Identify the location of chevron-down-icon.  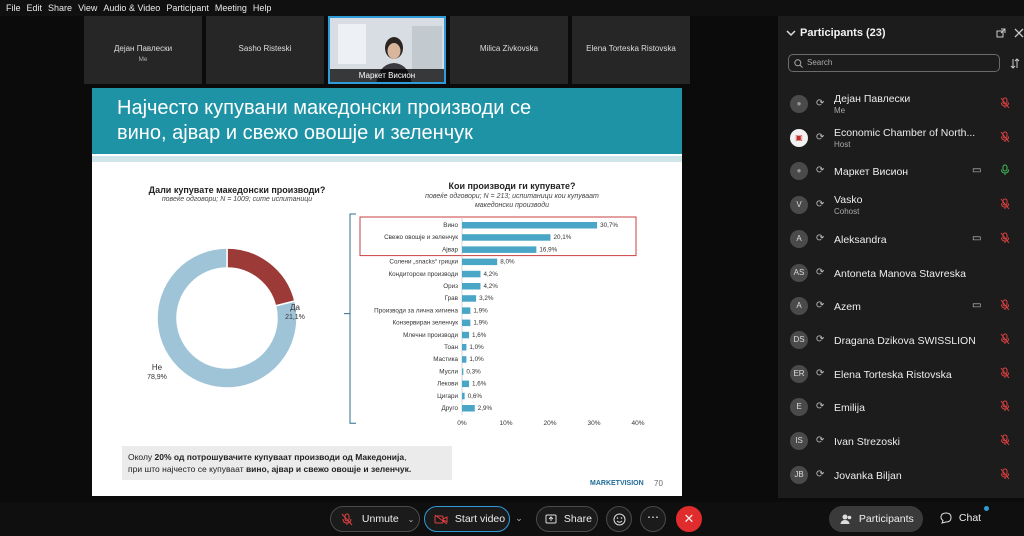
(791, 33).